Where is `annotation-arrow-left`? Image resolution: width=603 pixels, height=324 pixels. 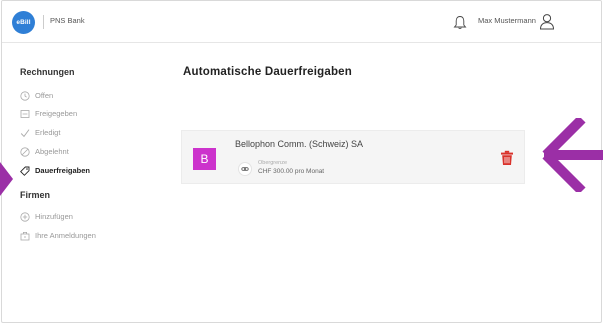 annotation-arrow-left is located at coordinates (6, 179).